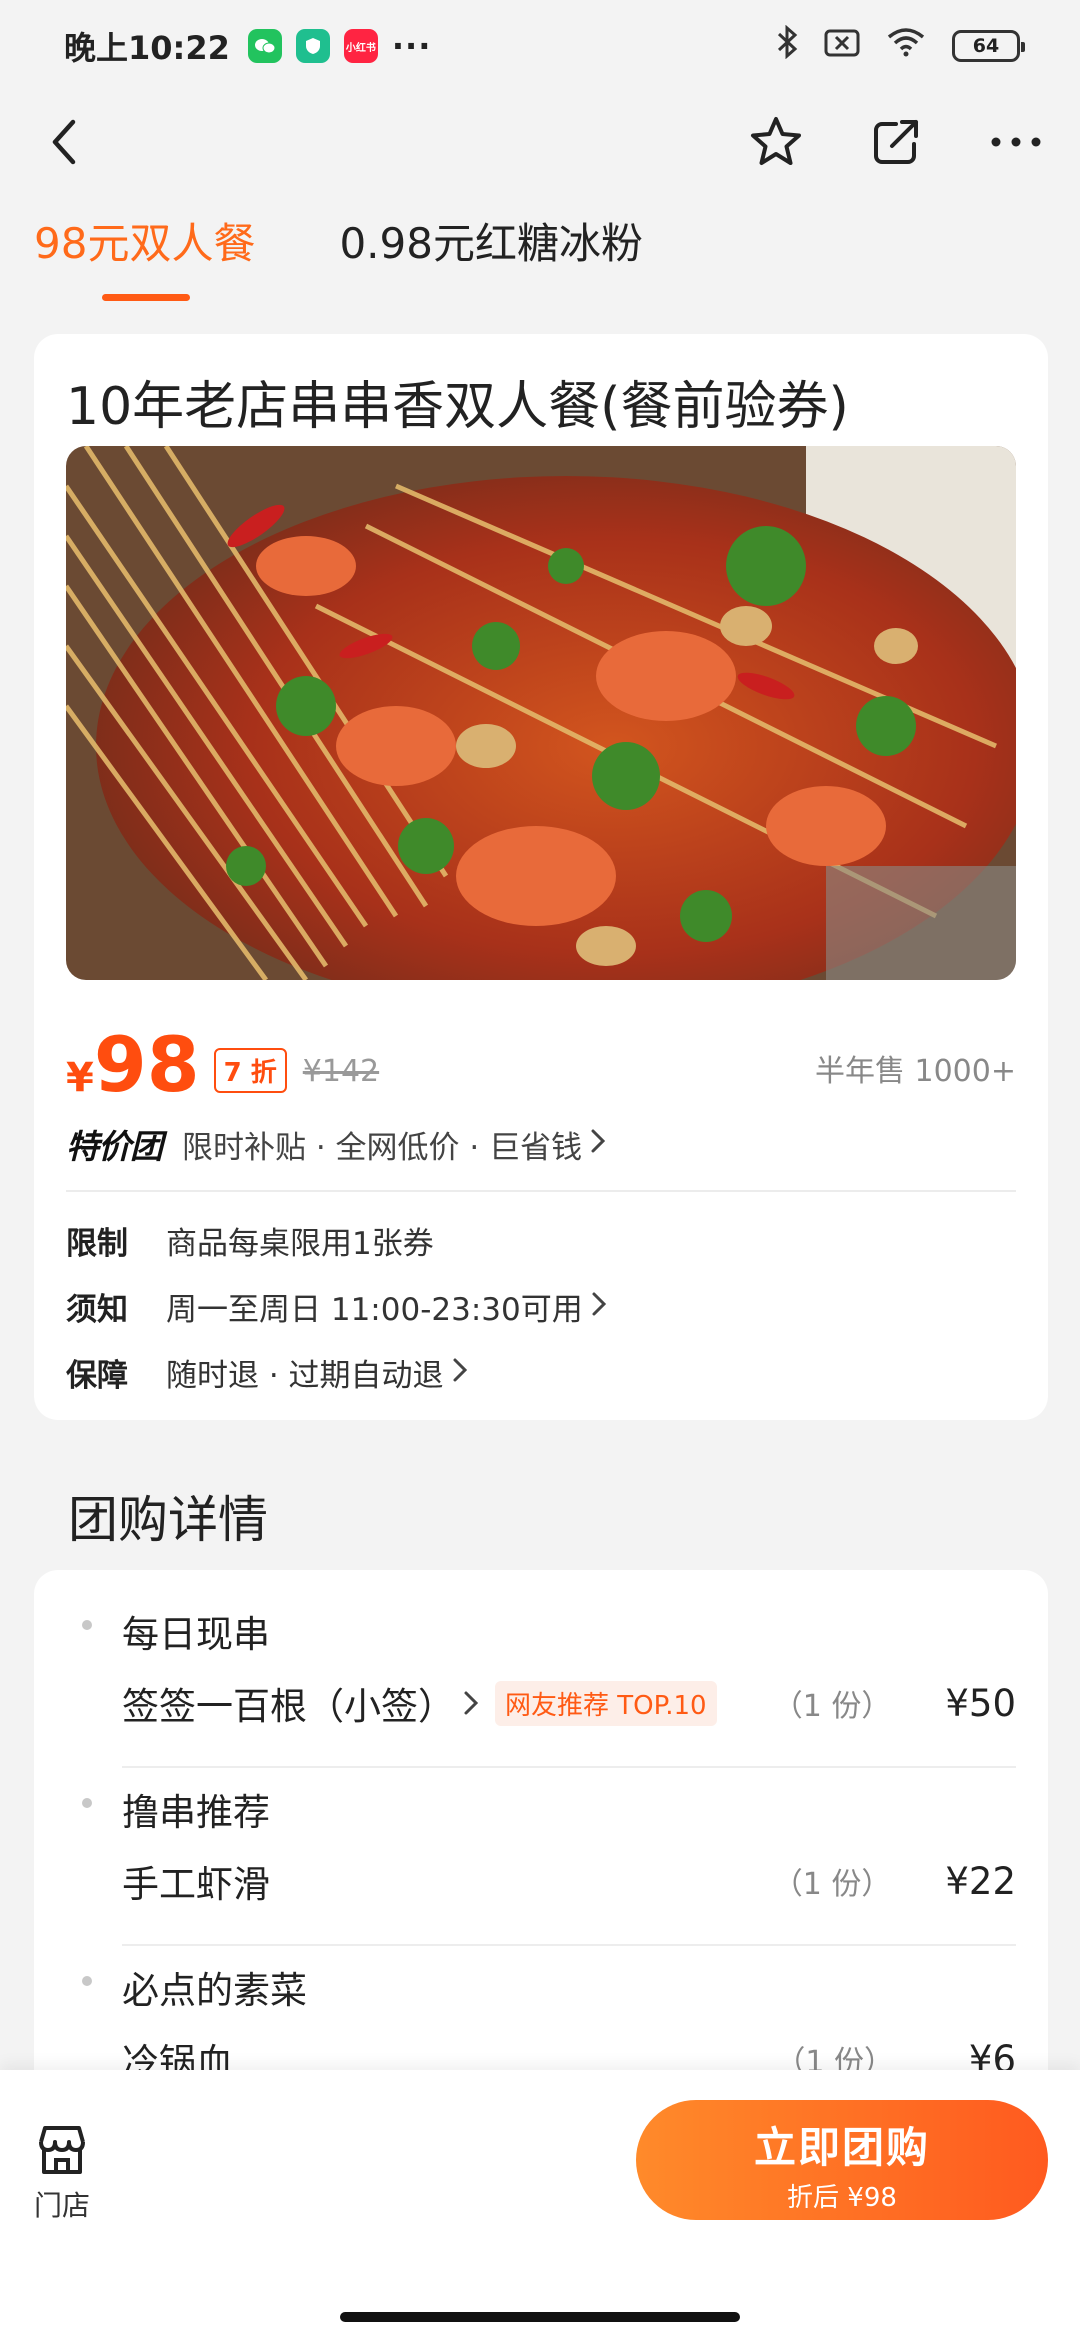  Describe the element at coordinates (341, 1071) in the screenshot. I see `original-price: ¥142` at that location.